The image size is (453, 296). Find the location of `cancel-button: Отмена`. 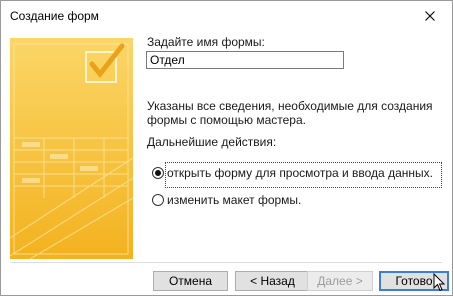

cancel-button: Отмена is located at coordinates (190, 281).